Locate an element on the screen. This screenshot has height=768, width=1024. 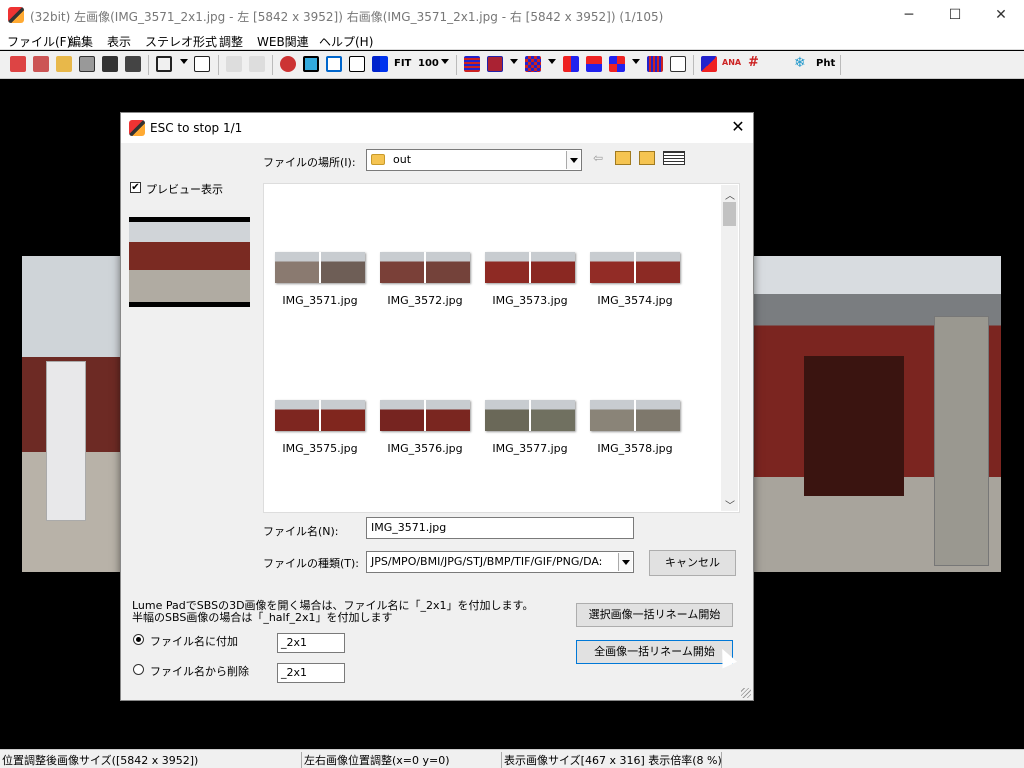
file-thumbnail: IMG_3575.jpg is located at coordinates (320, 427).